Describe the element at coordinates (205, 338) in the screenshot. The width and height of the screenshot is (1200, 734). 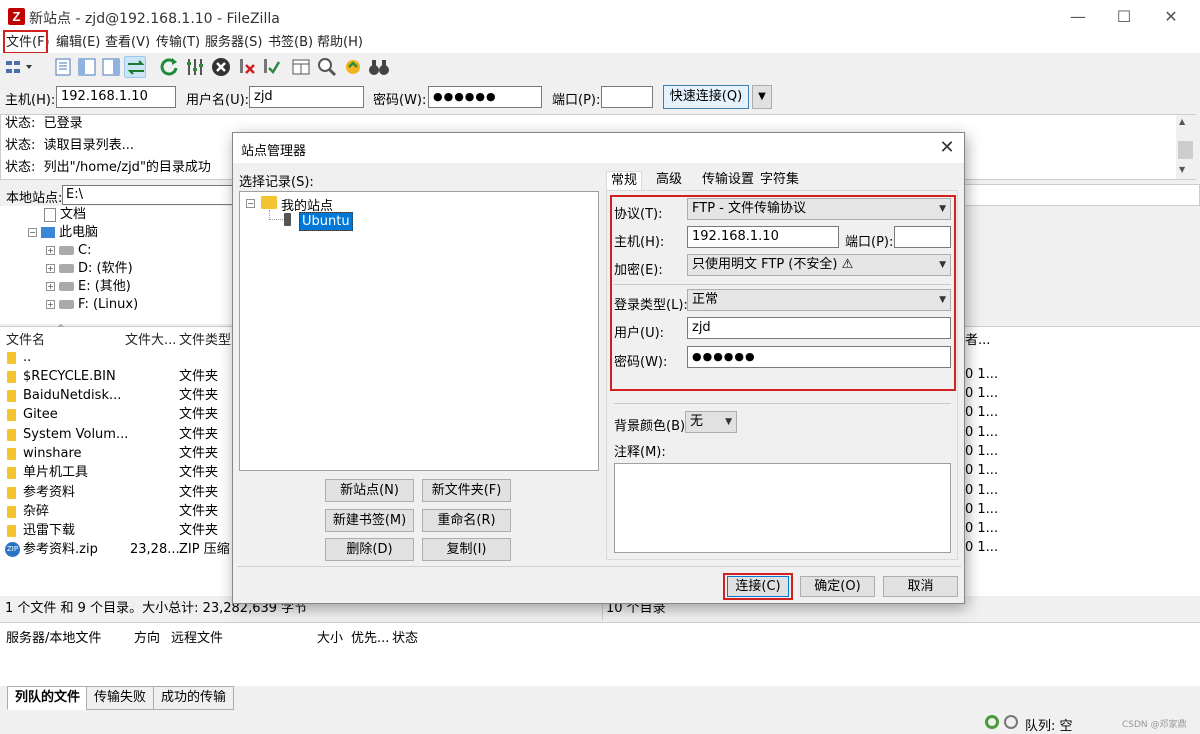
I see `column-filetype: 文件类型` at that location.